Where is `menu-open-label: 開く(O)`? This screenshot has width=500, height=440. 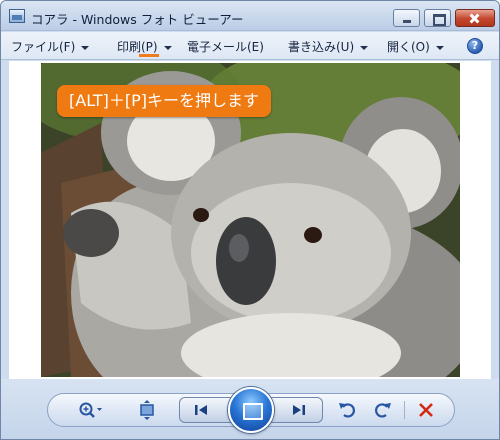 menu-open-label: 開く(O) is located at coordinates (408, 47).